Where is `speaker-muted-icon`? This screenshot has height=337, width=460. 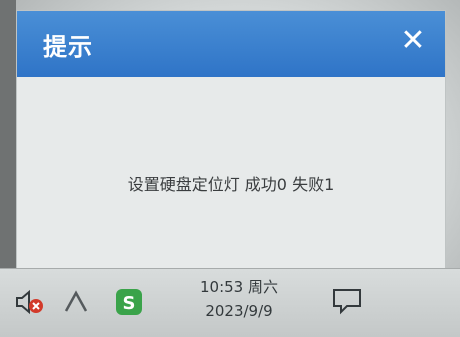
speaker-muted-icon is located at coordinates (31, 302).